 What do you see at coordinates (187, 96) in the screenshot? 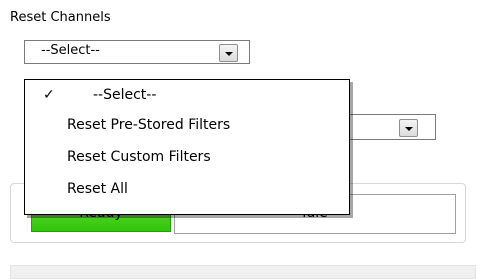
I see `menu-item-select: ✓ --Select--` at bounding box center [187, 96].